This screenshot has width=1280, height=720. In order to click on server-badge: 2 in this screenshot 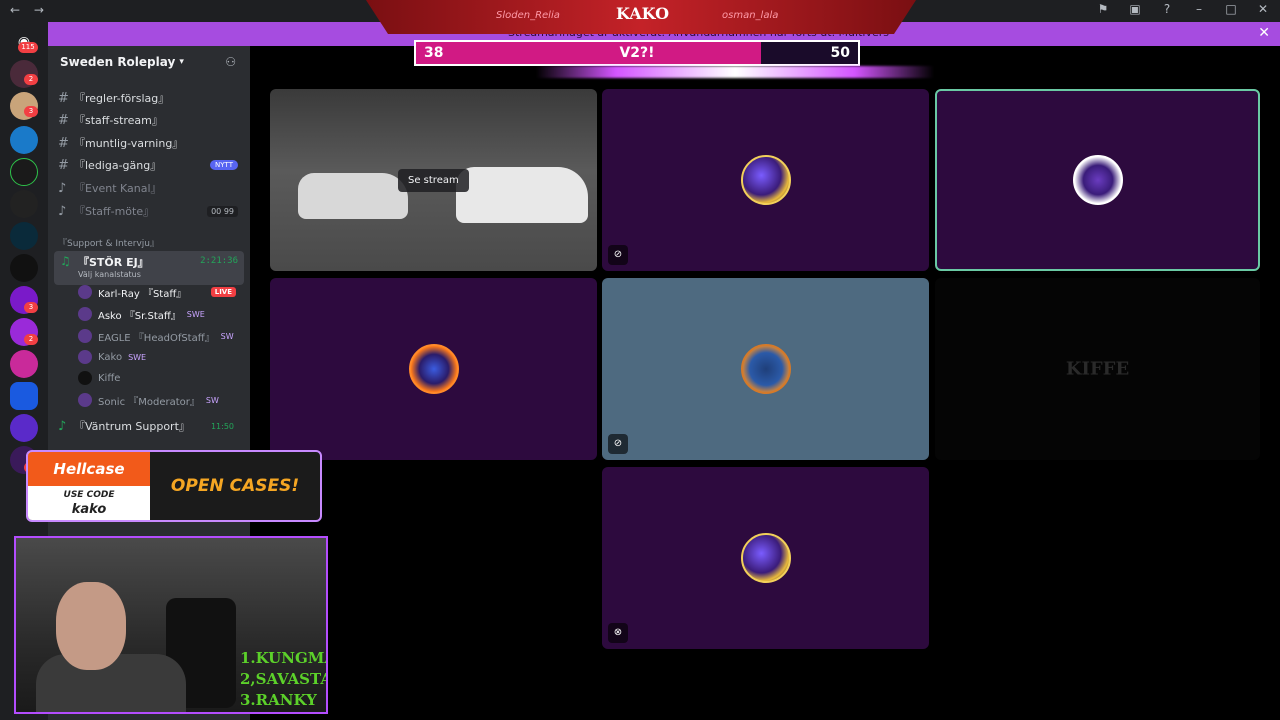, I will do `click(31, 339)`.